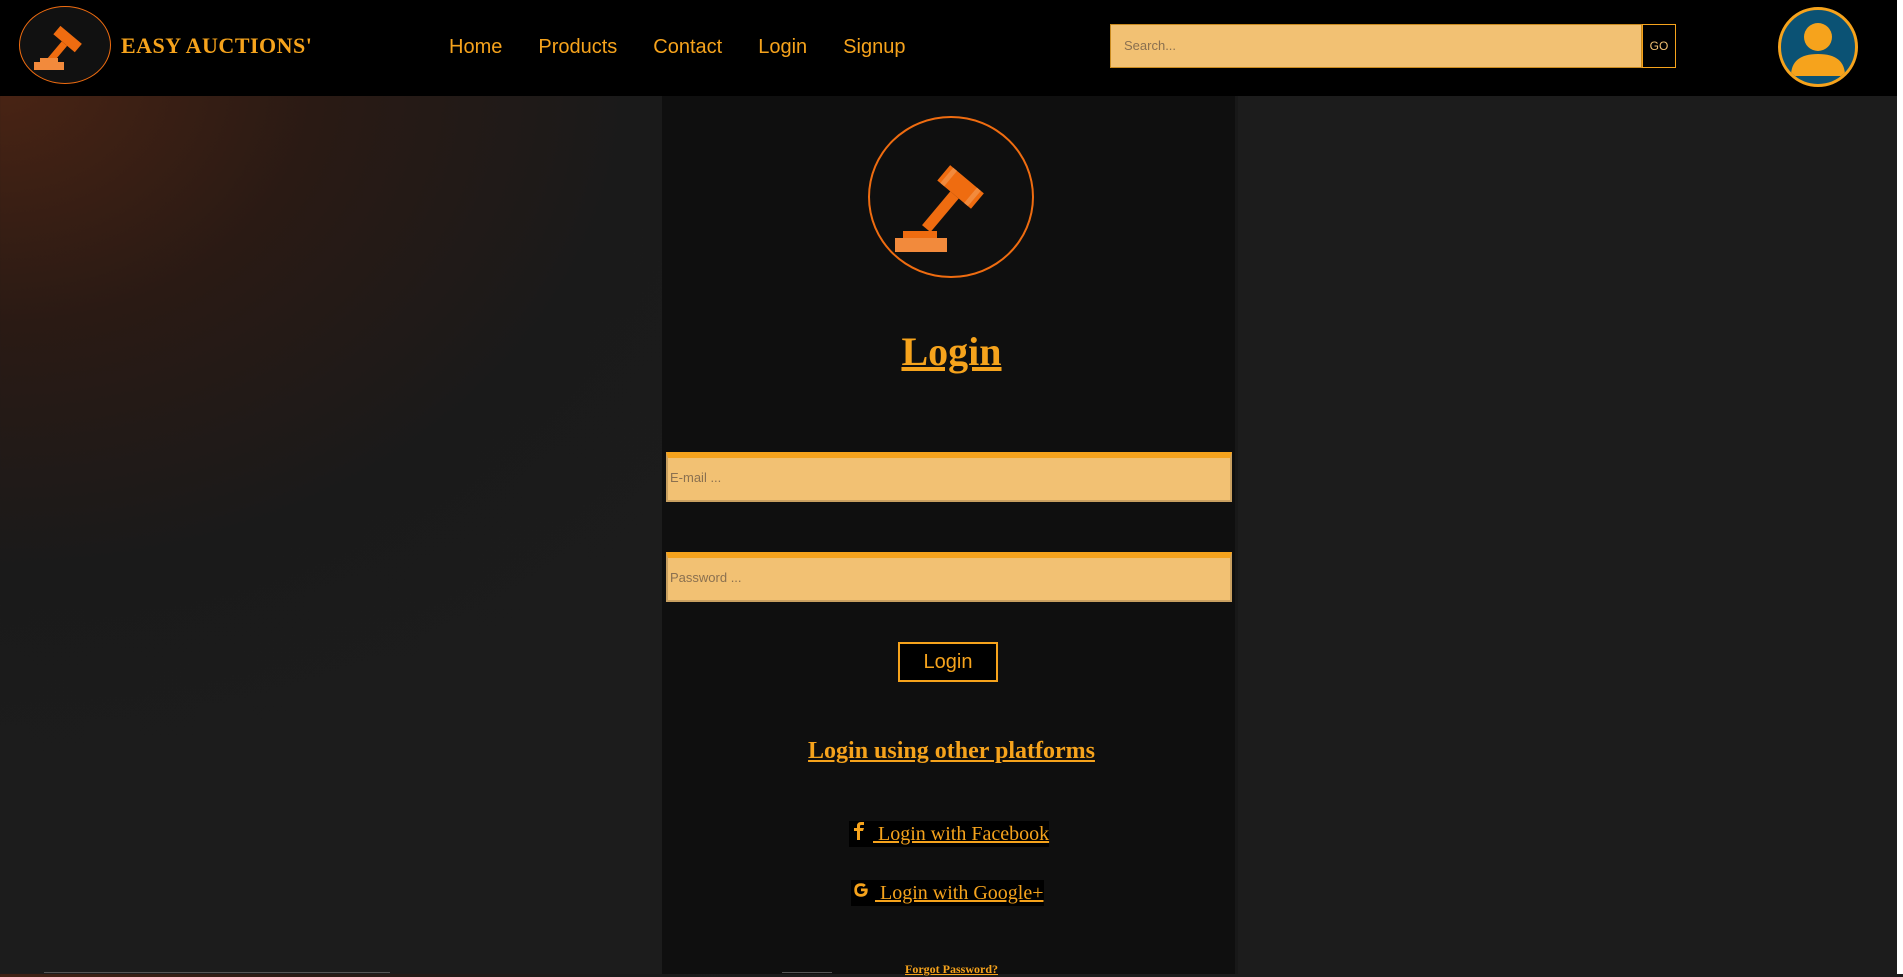 This screenshot has width=1903, height=977. What do you see at coordinates (874, 48) in the screenshot?
I see `nav-signup: Signup` at bounding box center [874, 48].